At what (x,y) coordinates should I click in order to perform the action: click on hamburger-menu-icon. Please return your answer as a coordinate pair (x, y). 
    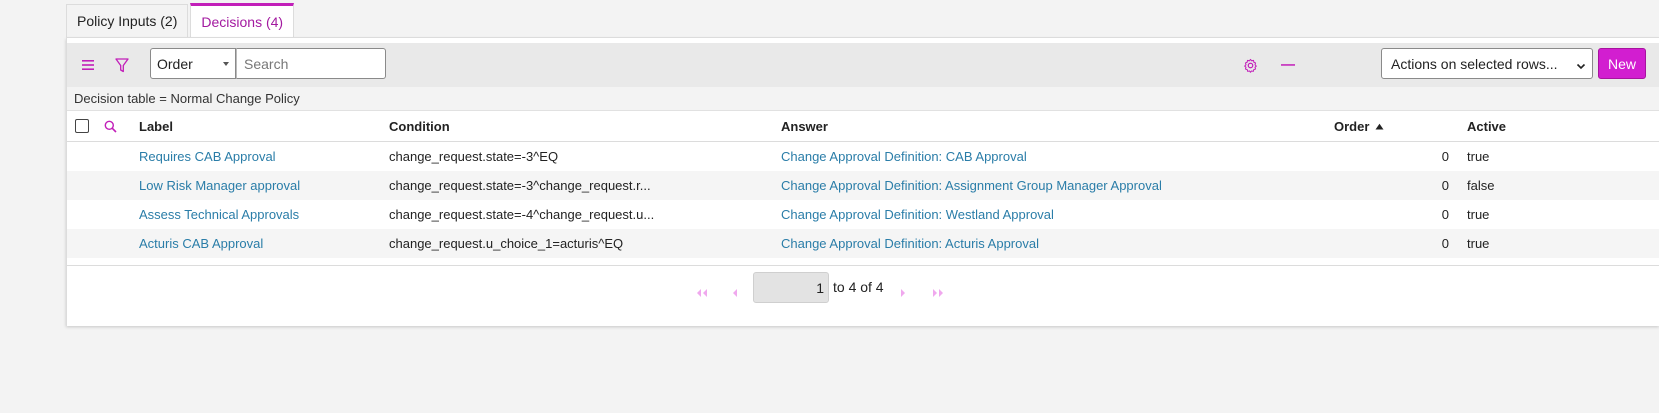
    Looking at the image, I should click on (88, 65).